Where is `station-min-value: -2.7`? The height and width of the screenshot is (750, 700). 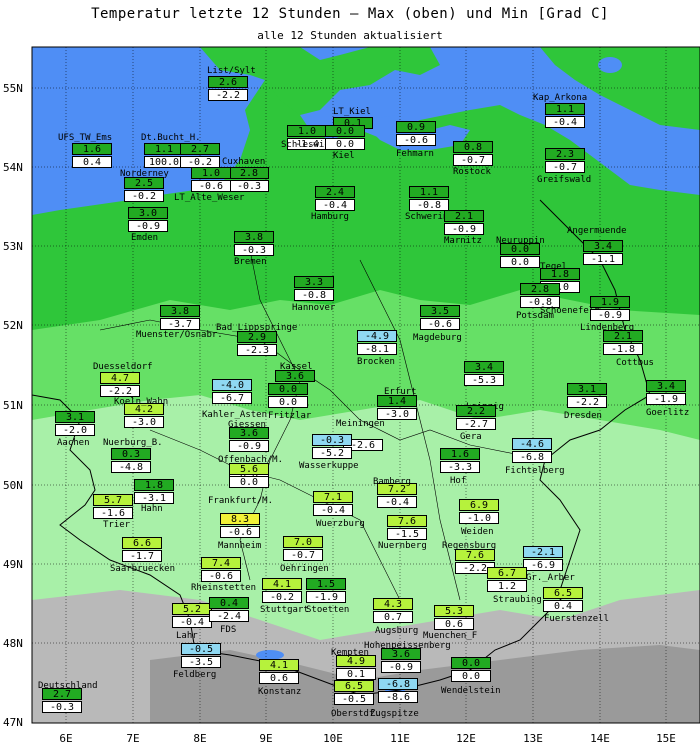 station-min-value: -2.7 is located at coordinates (476, 424).